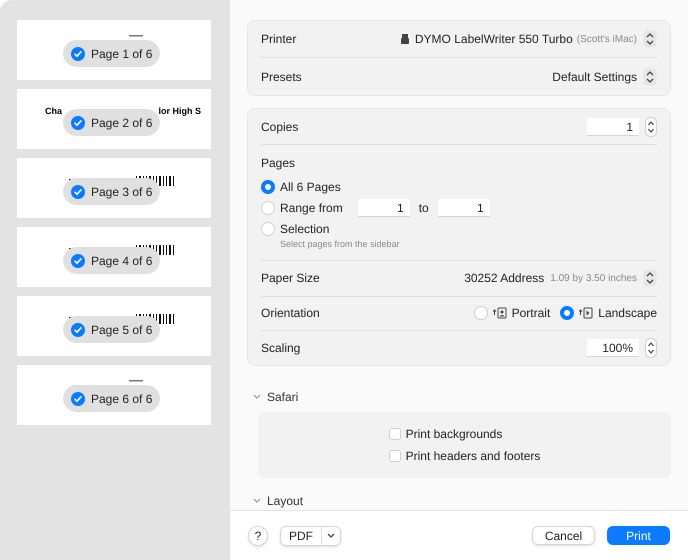 The width and height of the screenshot is (688, 560). I want to click on print-button: Print, so click(638, 535).